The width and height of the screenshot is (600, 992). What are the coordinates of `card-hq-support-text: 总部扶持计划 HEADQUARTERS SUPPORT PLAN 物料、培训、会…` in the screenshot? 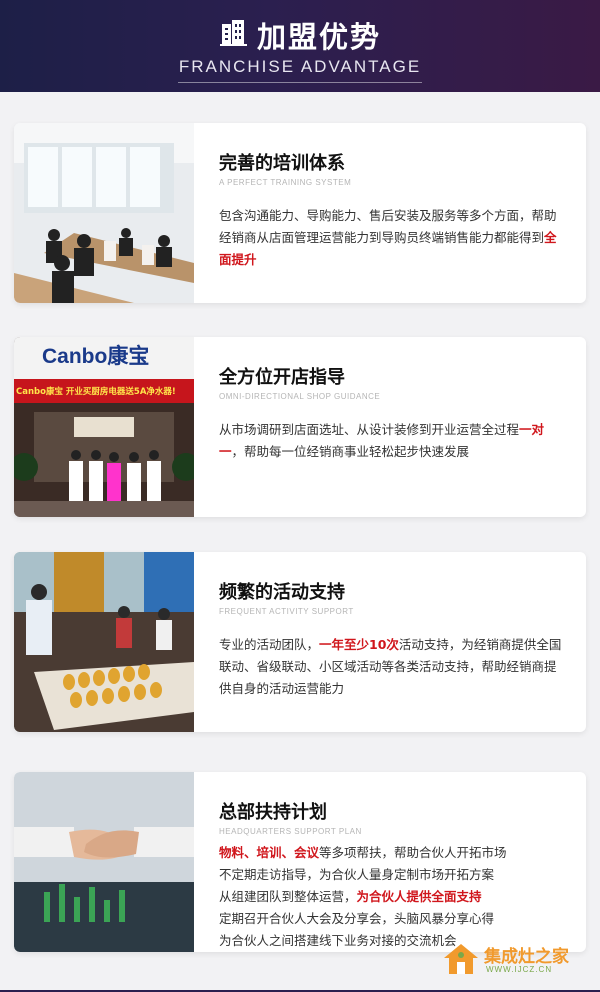 It's located at (392, 875).